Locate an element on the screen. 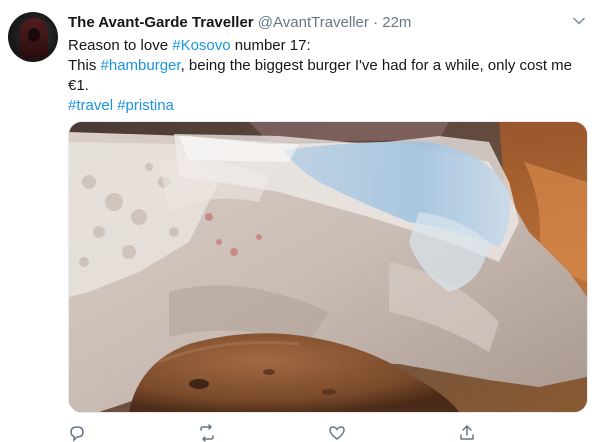 The height and width of the screenshot is (442, 599). tweet-tags-line: #travel #pristina is located at coordinates (328, 106).